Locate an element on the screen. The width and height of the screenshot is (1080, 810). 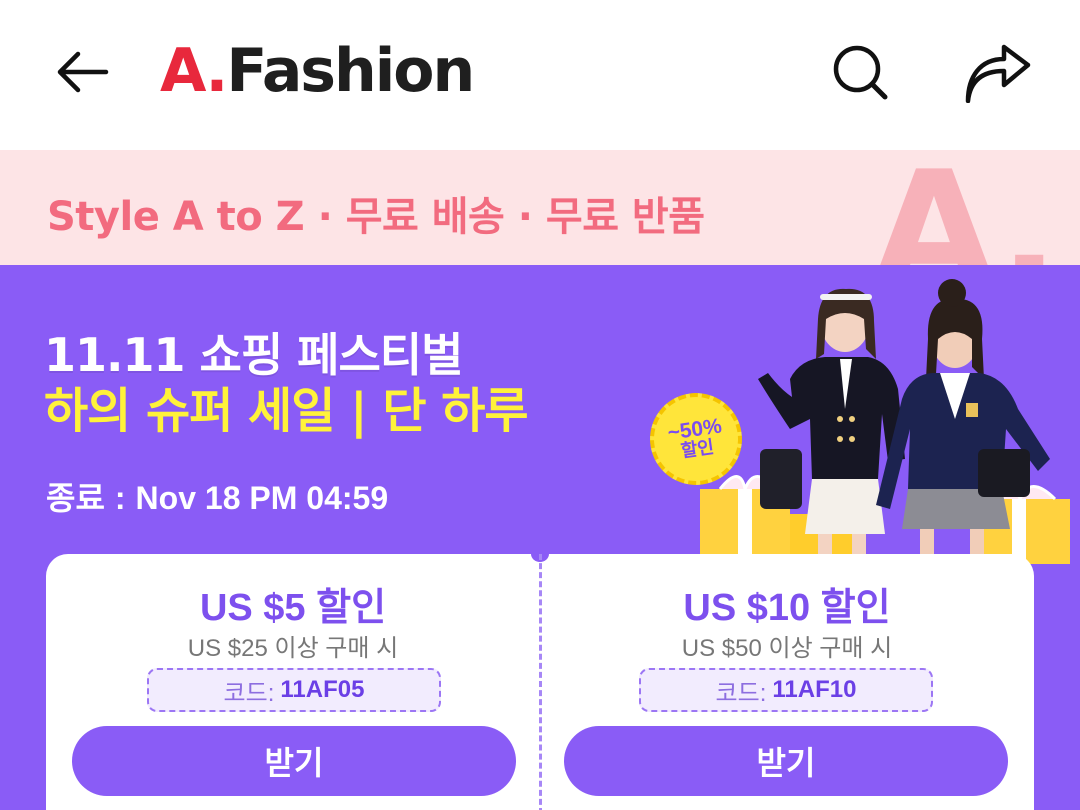
badge-label: 할인 is located at coordinates (697, 448).